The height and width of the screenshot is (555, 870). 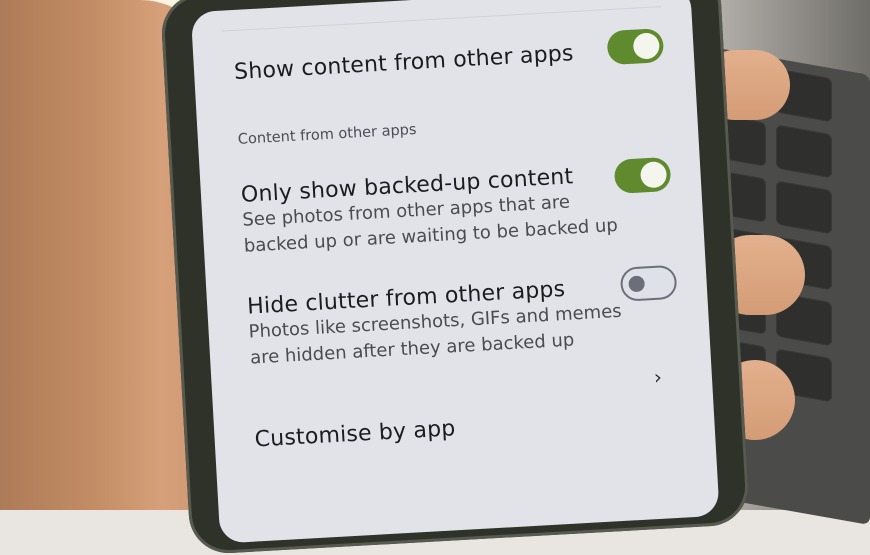 I want to click on backed-up-toggle, so click(x=642, y=175).